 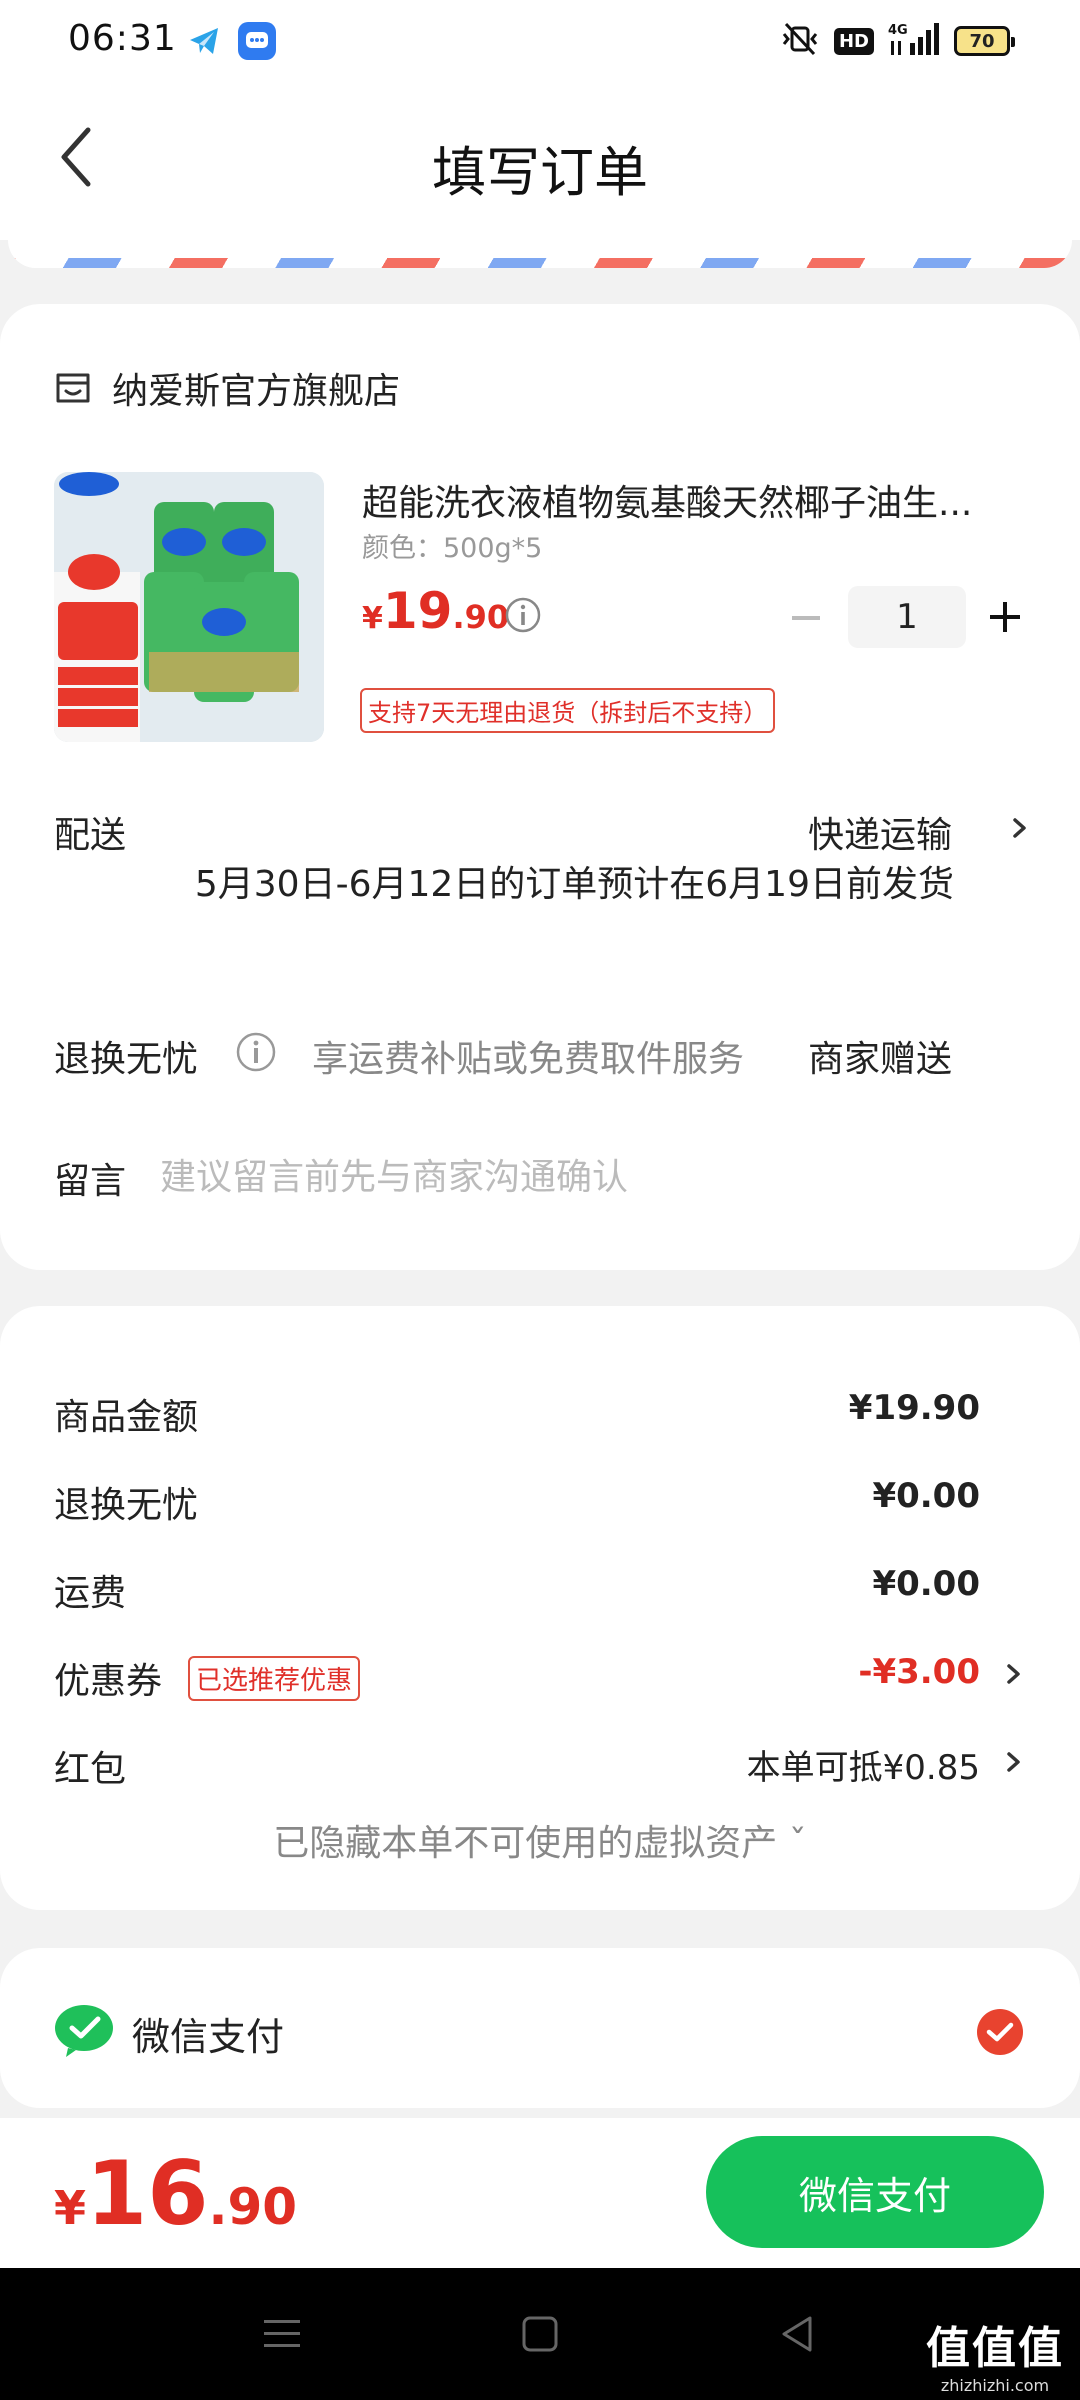 What do you see at coordinates (481, 617) in the screenshot?
I see `price-decimal: .90` at bounding box center [481, 617].